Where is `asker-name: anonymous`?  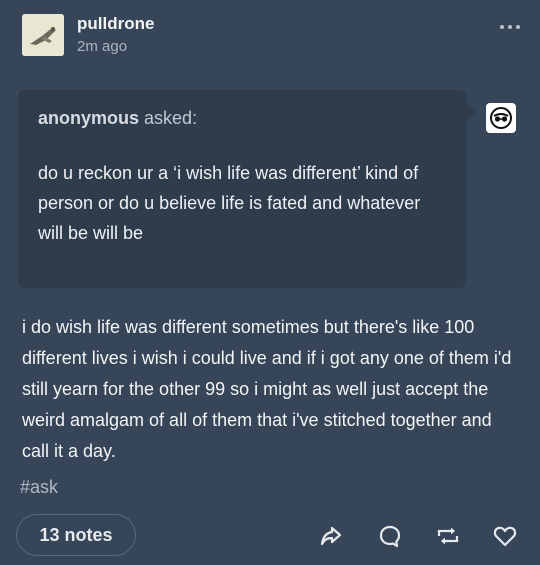
asker-name: anonymous is located at coordinates (88, 118).